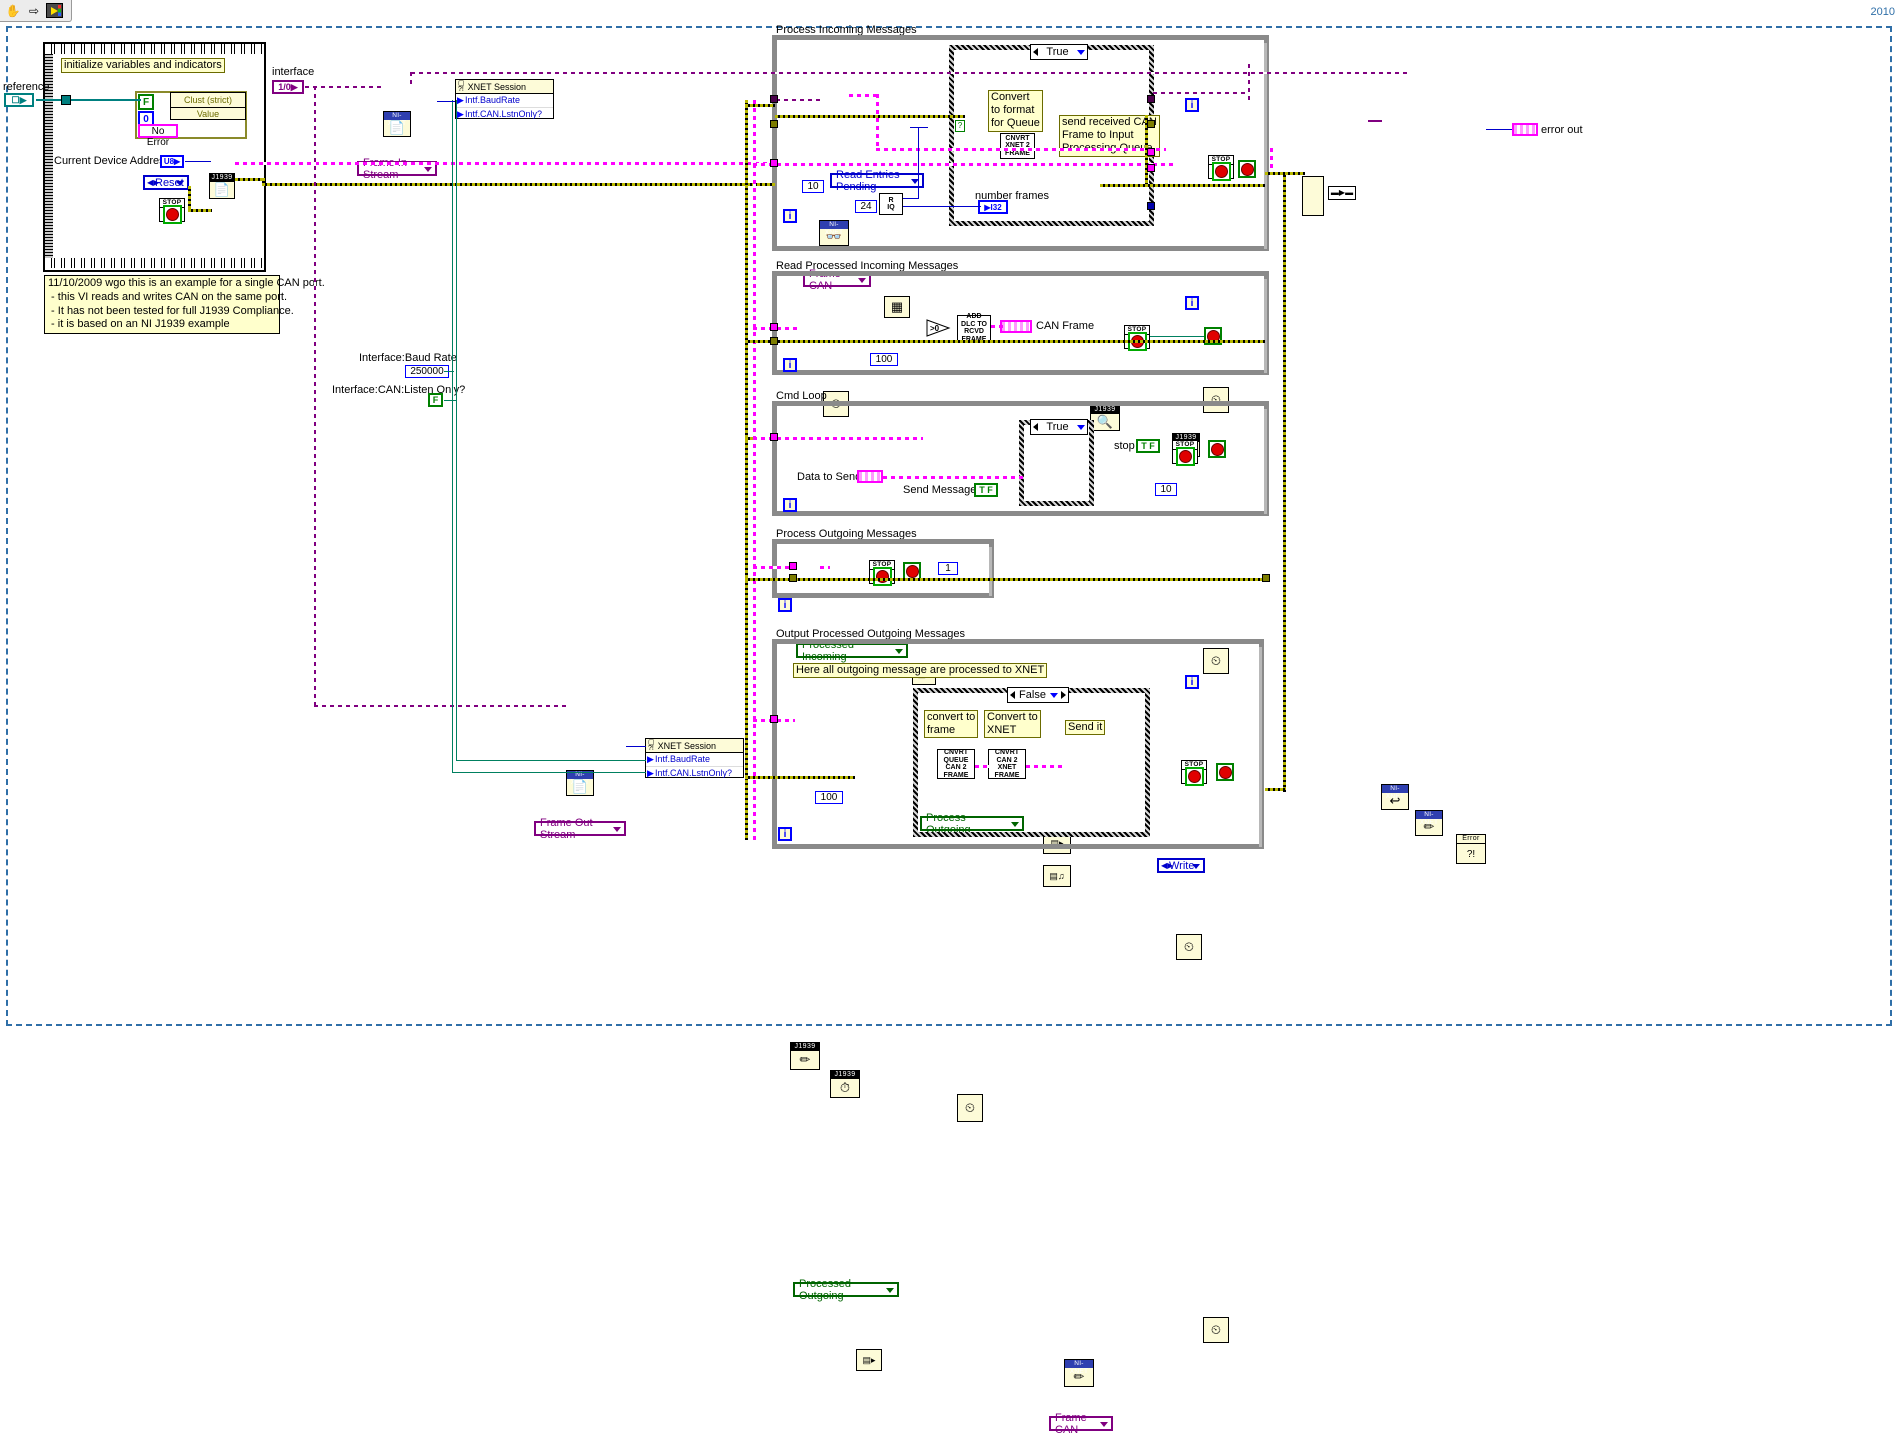 This screenshot has width=1899, height=1436. I want to click on wait-vi-cmd-loop: ⏲, so click(1189, 947).